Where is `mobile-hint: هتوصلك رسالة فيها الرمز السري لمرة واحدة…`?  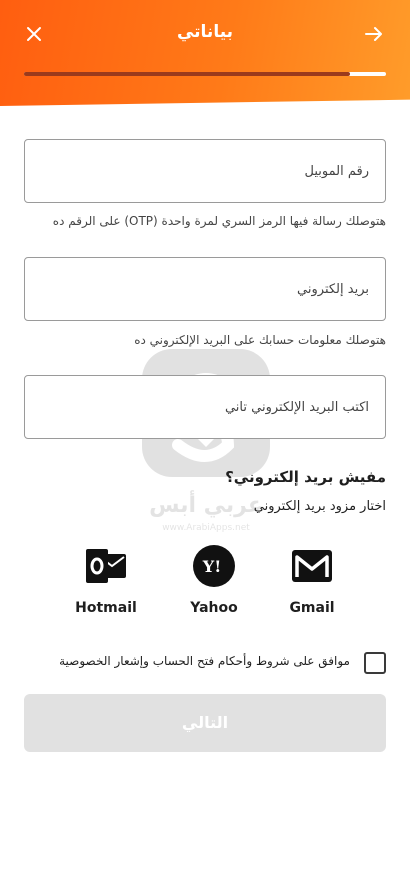 mobile-hint: هتوصلك رسالة فيها الرمز السري لمرة واحدة… is located at coordinates (219, 221).